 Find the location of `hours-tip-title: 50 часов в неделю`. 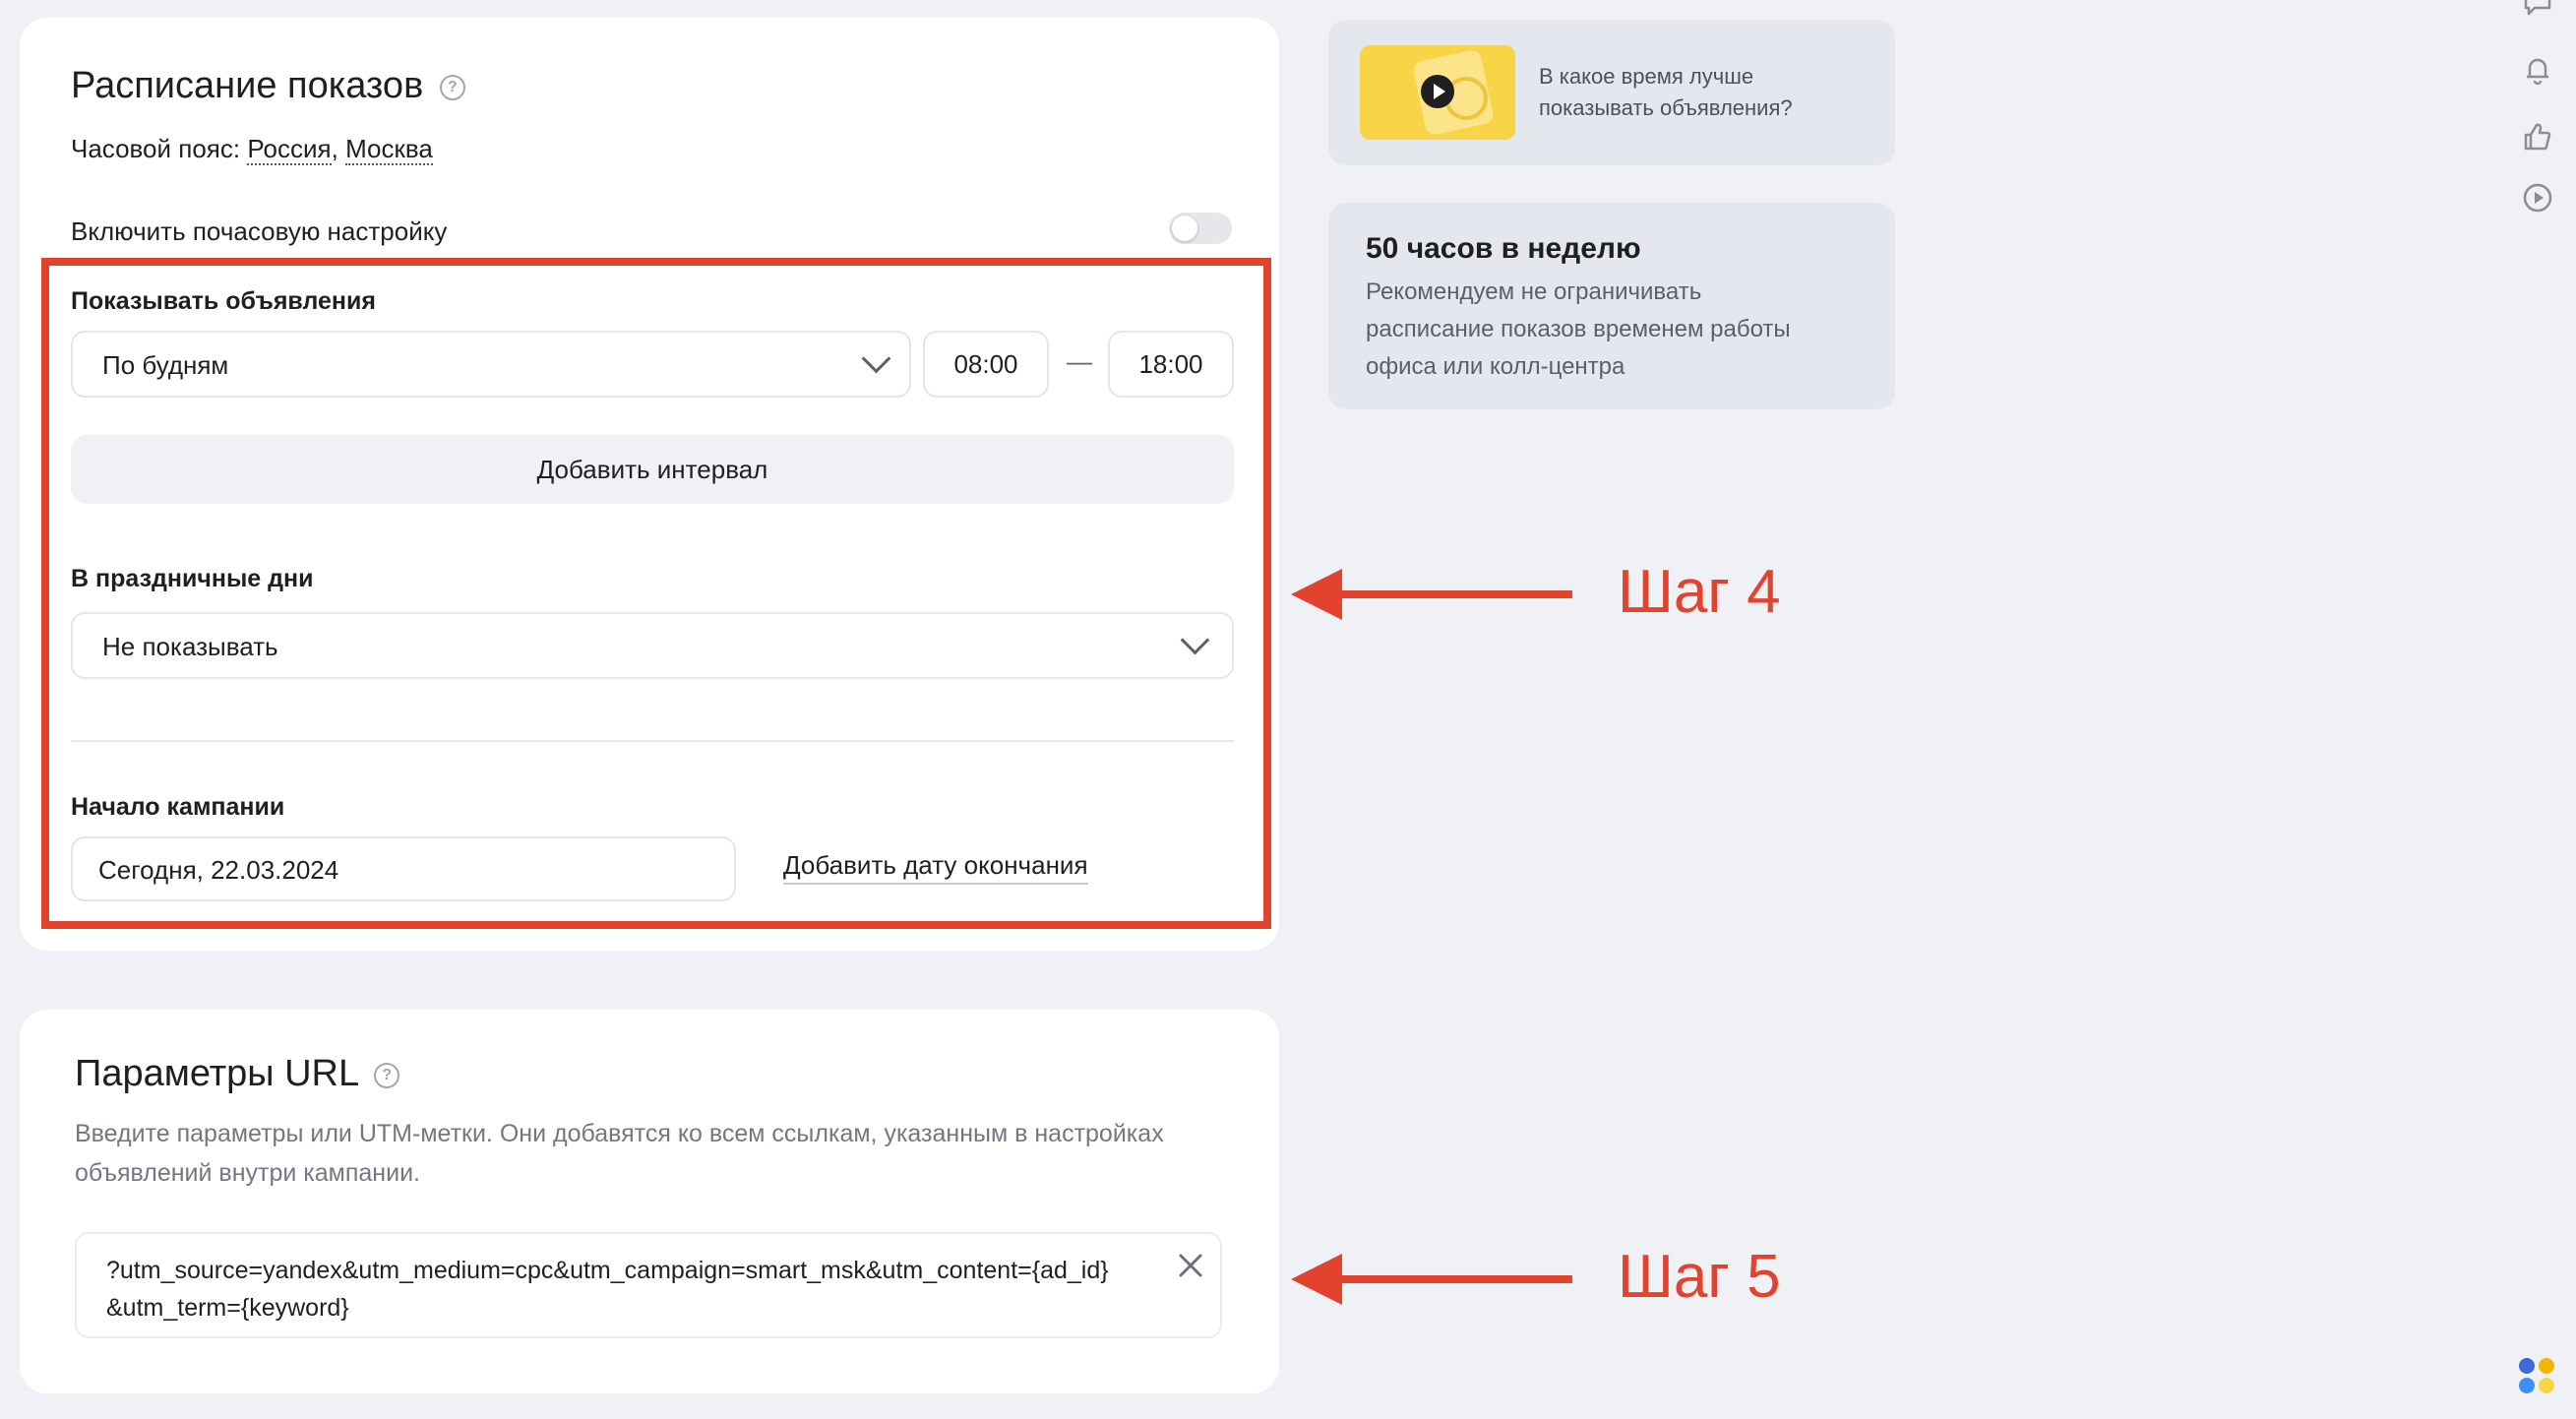

hours-tip-title: 50 часов в неделю is located at coordinates (1503, 249).